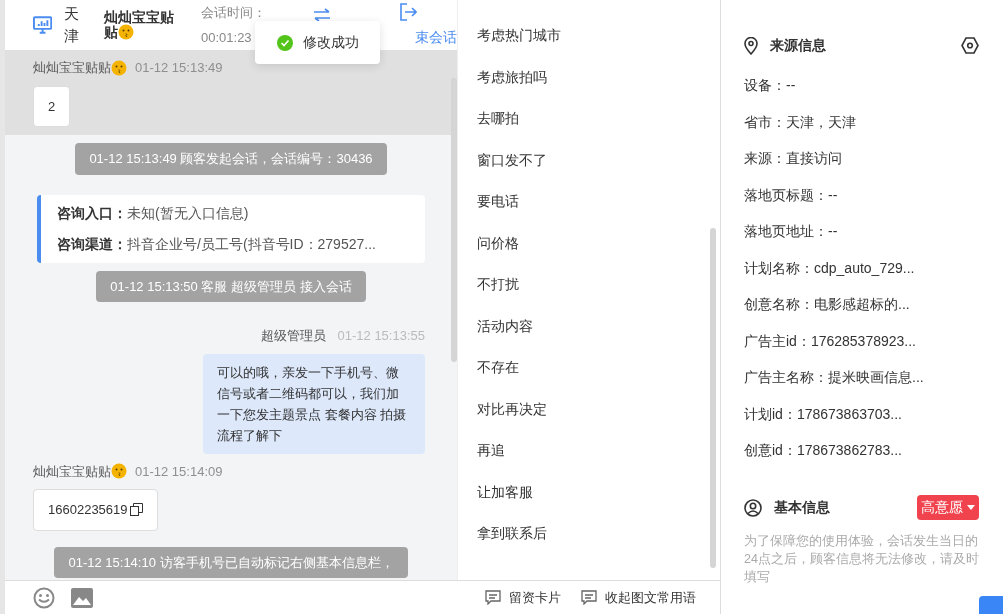  Describe the element at coordinates (92, 213) in the screenshot. I see `entry-label: 咨询入口：` at that location.